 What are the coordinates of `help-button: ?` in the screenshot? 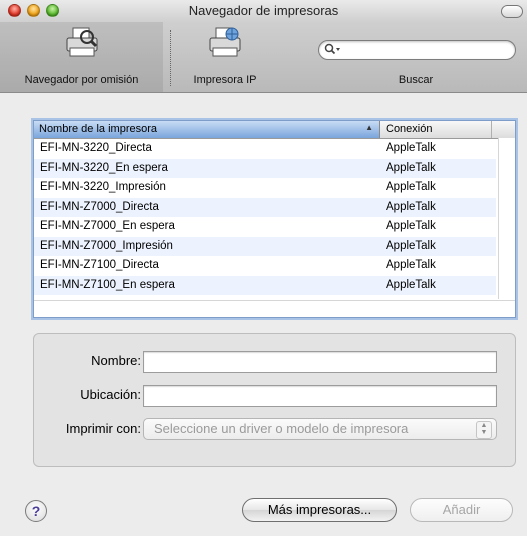 It's located at (36, 511).